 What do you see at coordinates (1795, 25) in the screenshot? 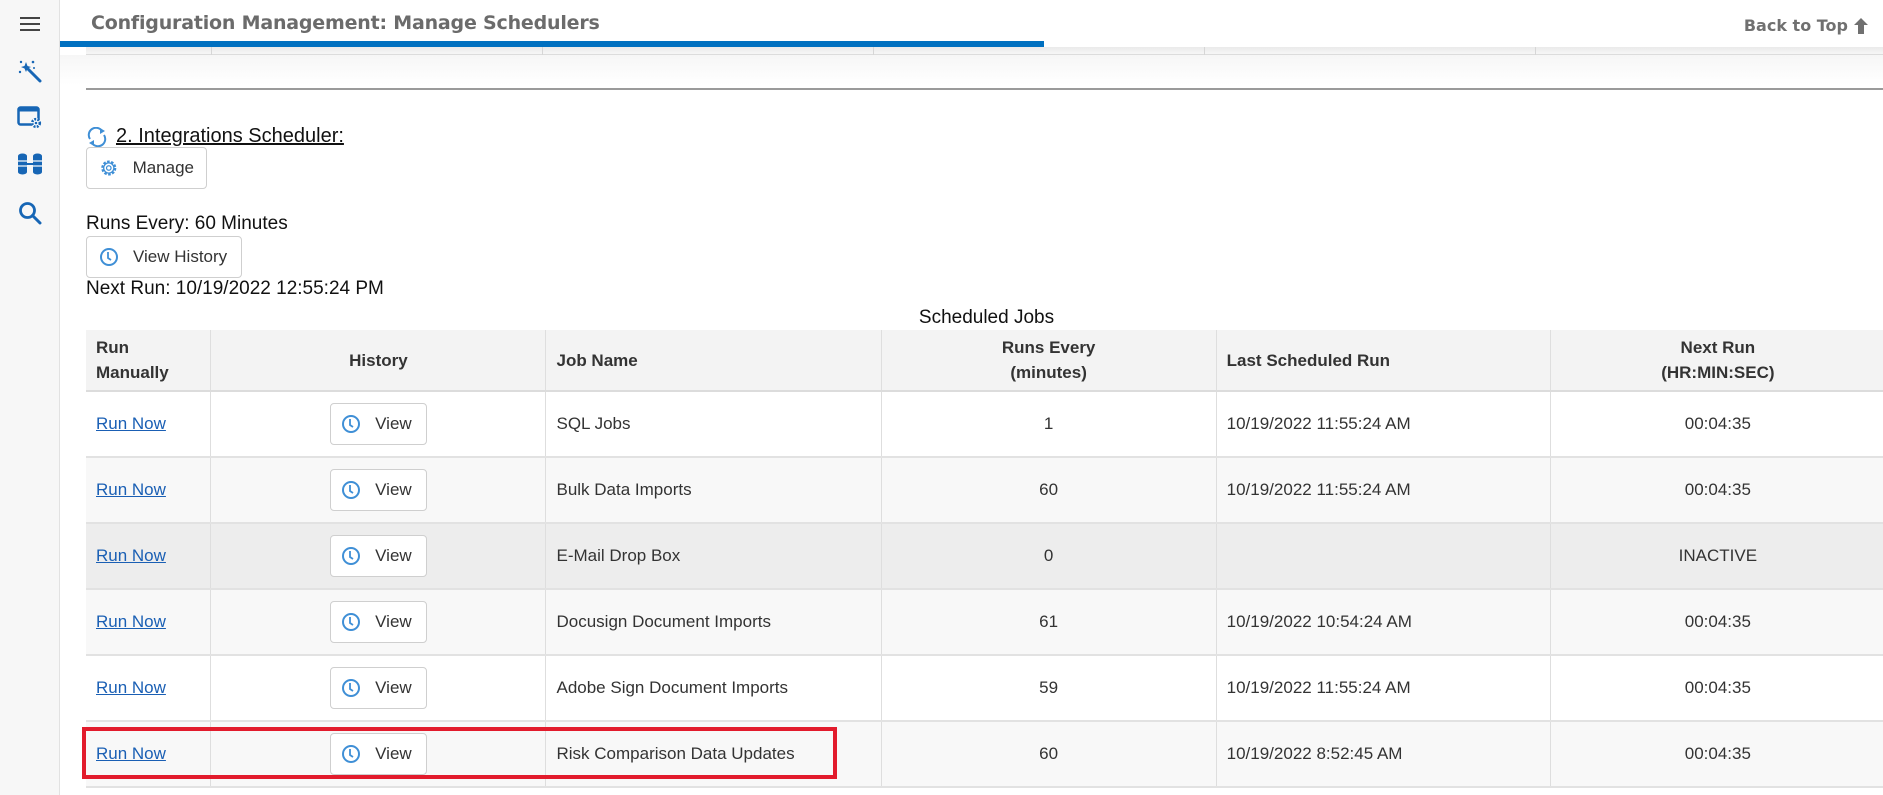
I see `back-to-top-label: Back to Top` at bounding box center [1795, 25].